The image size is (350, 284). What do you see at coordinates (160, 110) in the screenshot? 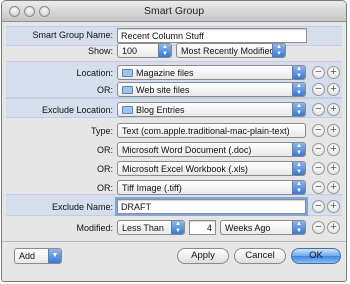
I see `exclude-location-value: Blog Entries` at bounding box center [160, 110].